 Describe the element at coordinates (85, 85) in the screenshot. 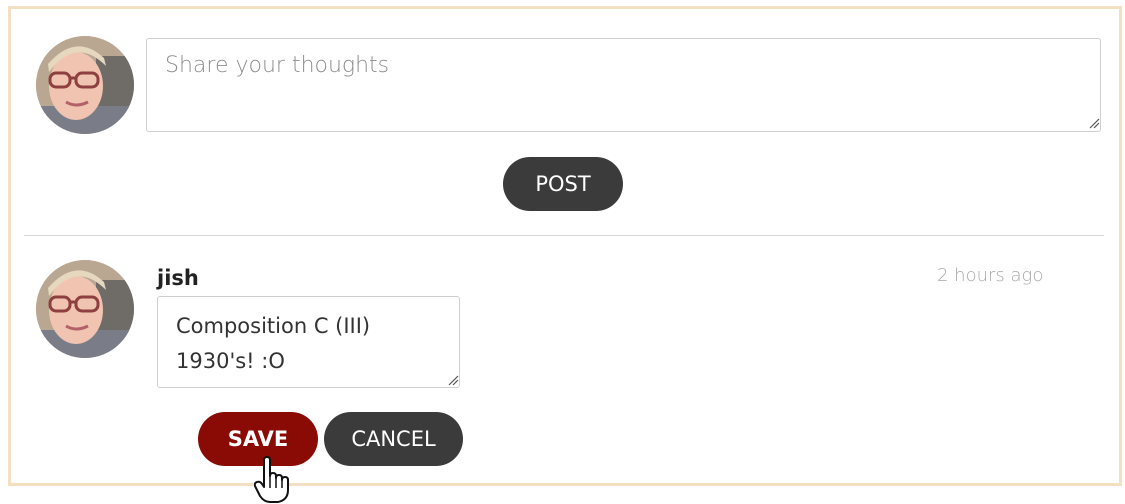

I see `current-user-avatar` at that location.